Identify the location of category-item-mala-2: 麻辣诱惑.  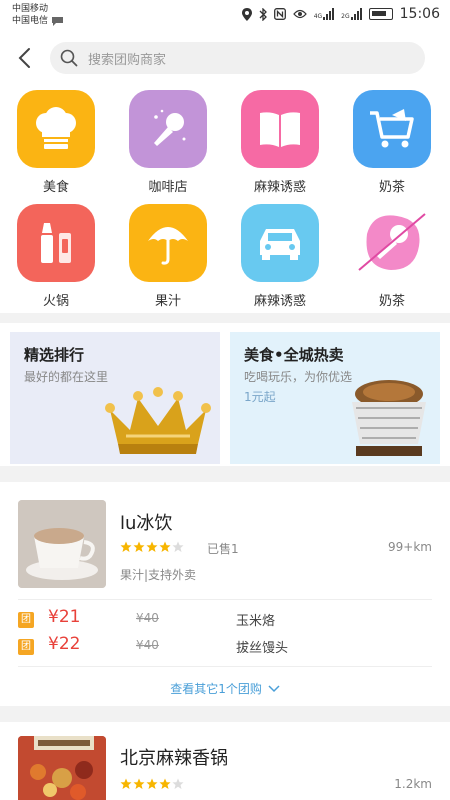
(280, 256).